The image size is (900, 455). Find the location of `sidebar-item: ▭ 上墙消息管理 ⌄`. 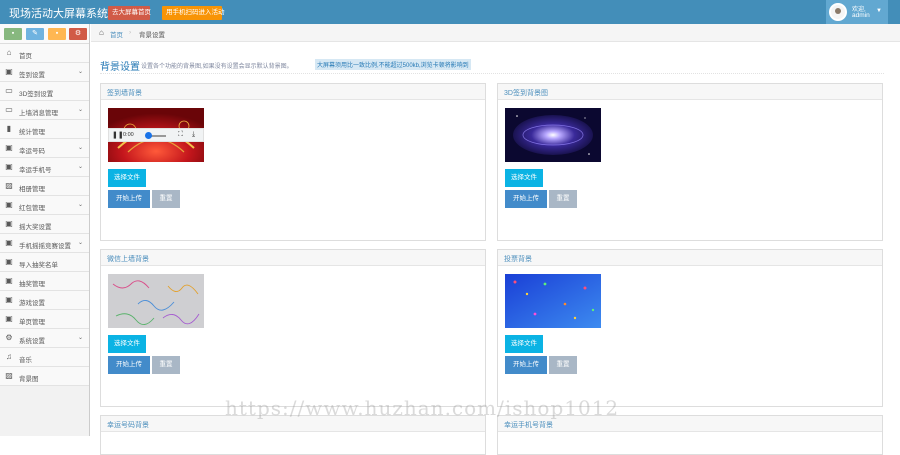

sidebar-item: ▭ 上墙消息管理 ⌄ is located at coordinates (44, 110).